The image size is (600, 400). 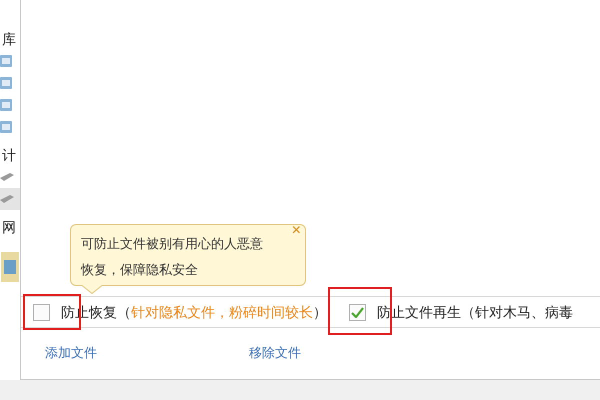 What do you see at coordinates (71, 353) in the screenshot?
I see `link: 添加文件` at bounding box center [71, 353].